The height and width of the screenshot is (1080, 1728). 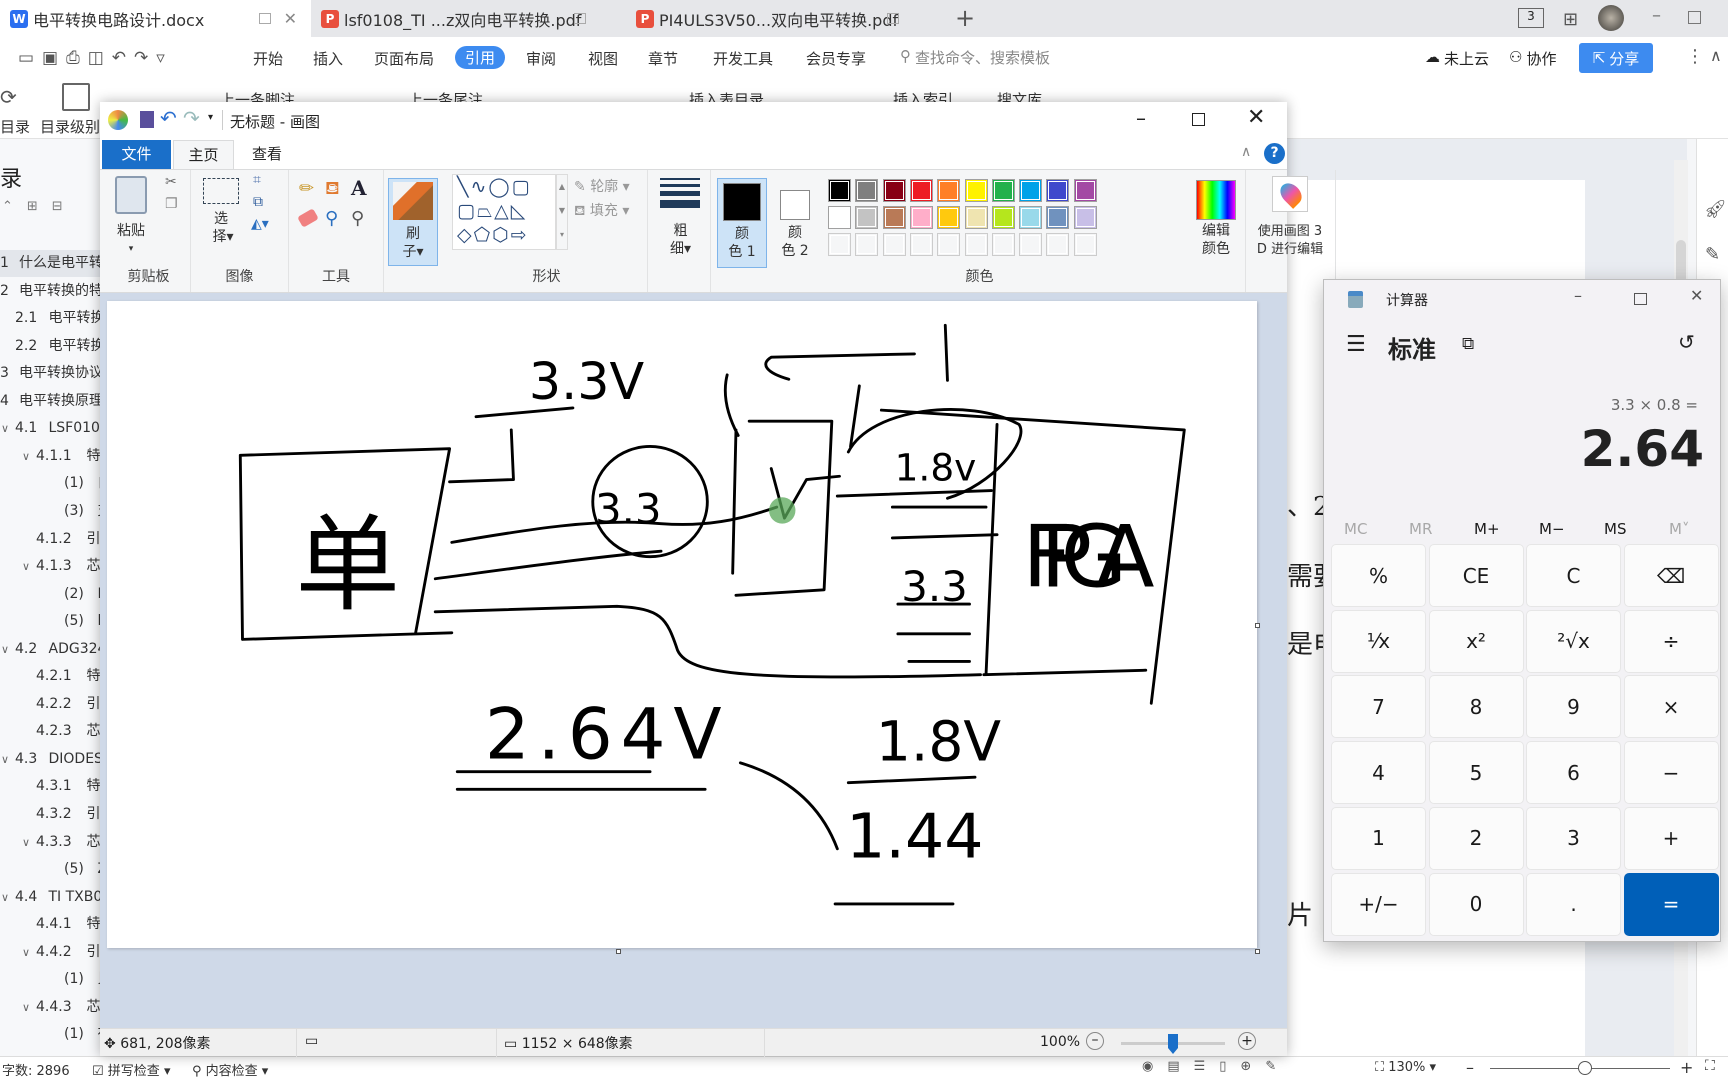 I want to click on outline-item: 1 什么是电平转, so click(x=55, y=263).